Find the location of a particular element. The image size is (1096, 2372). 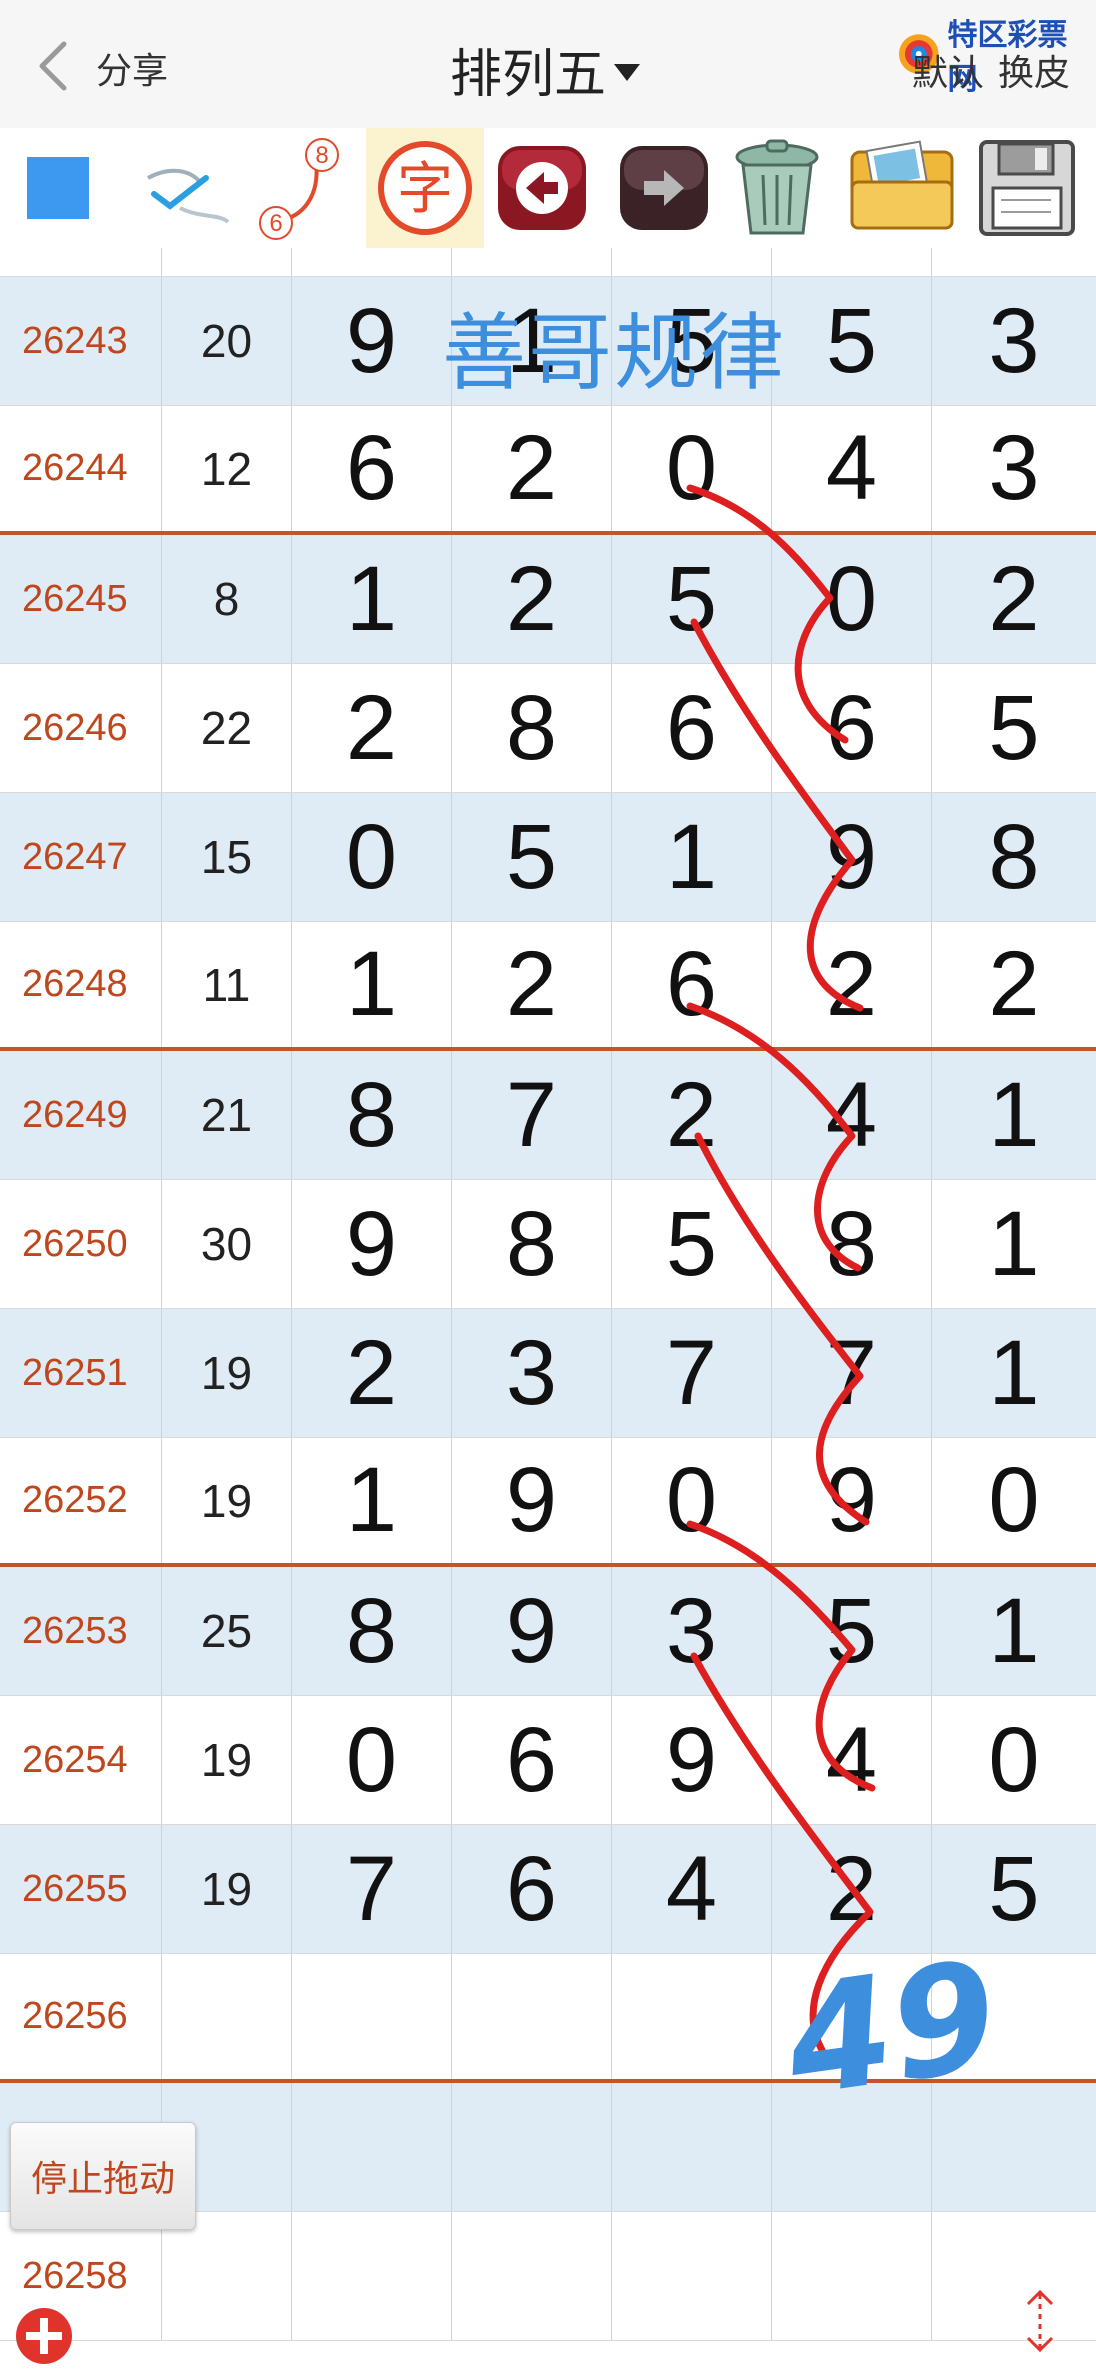

default-skin-link: 默认 is located at coordinates (948, 72).